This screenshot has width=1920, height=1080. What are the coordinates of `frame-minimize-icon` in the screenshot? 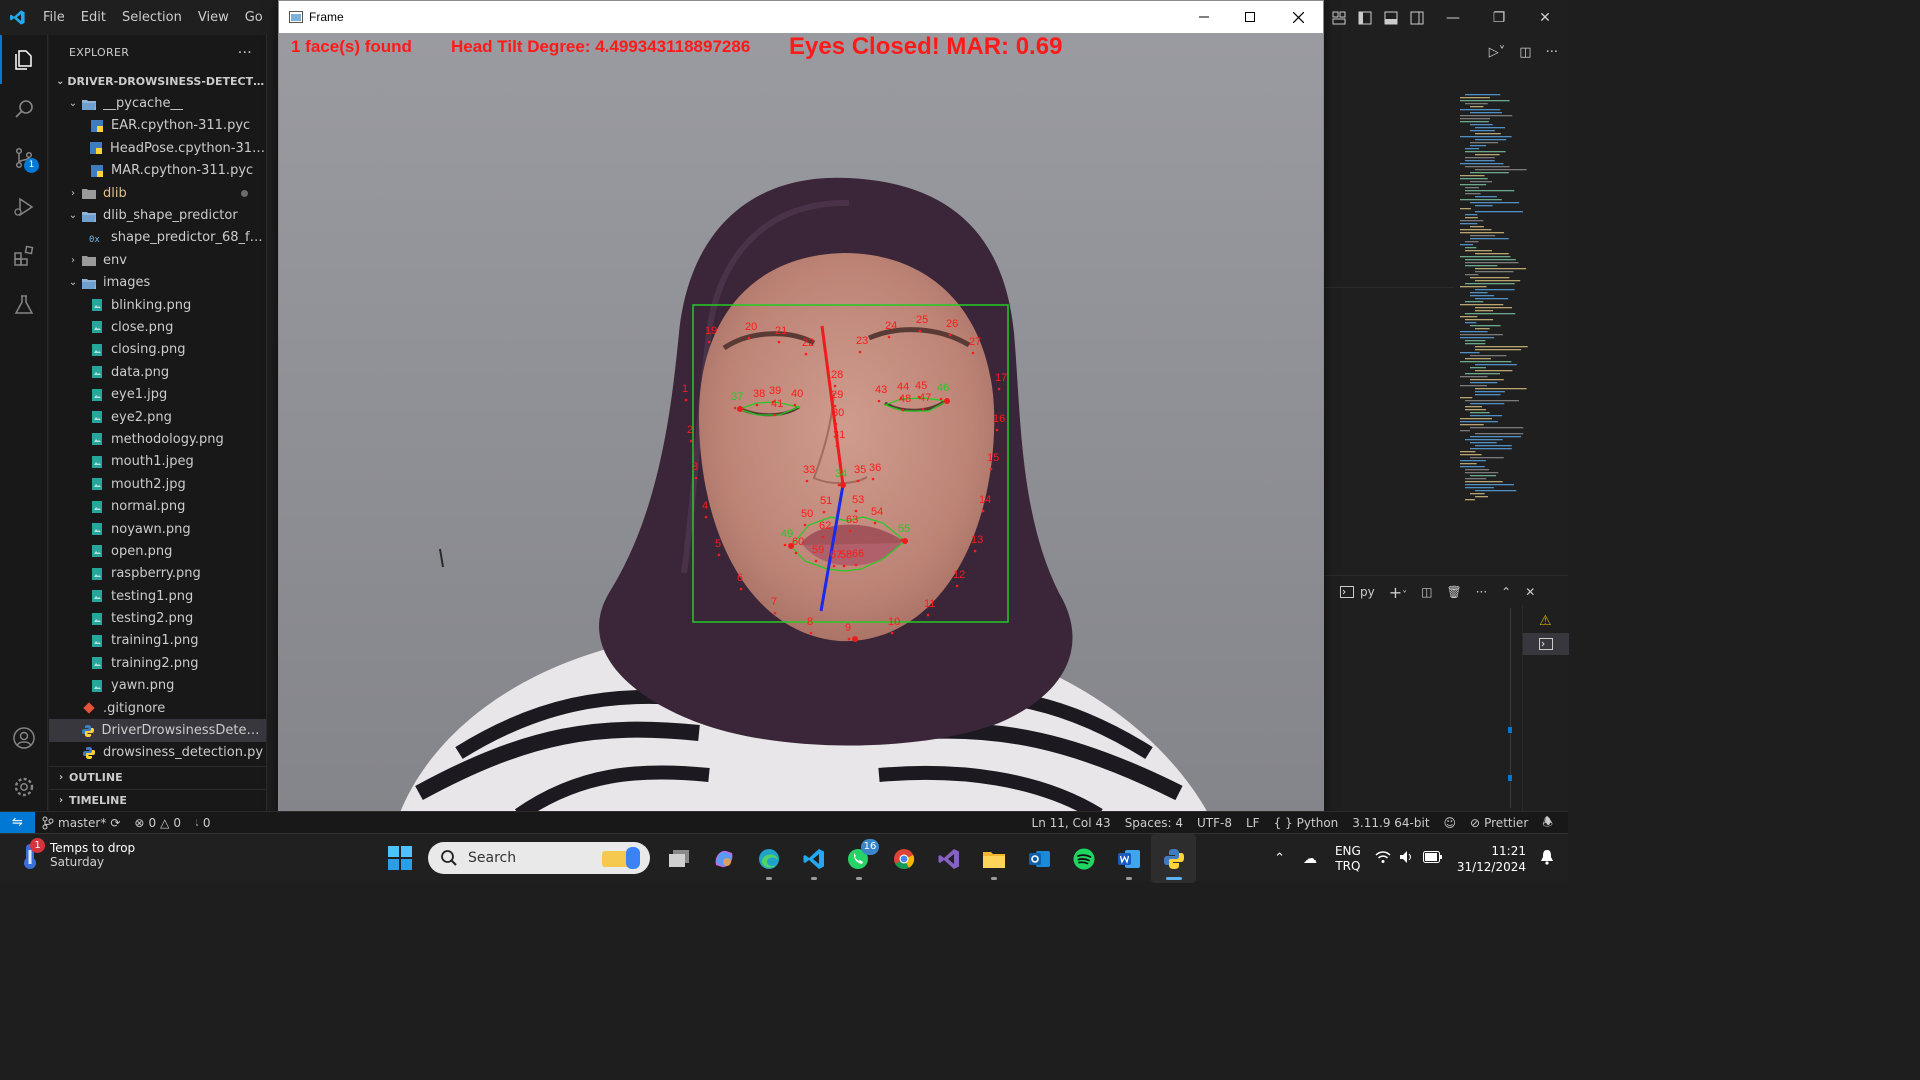 It's located at (1204, 17).